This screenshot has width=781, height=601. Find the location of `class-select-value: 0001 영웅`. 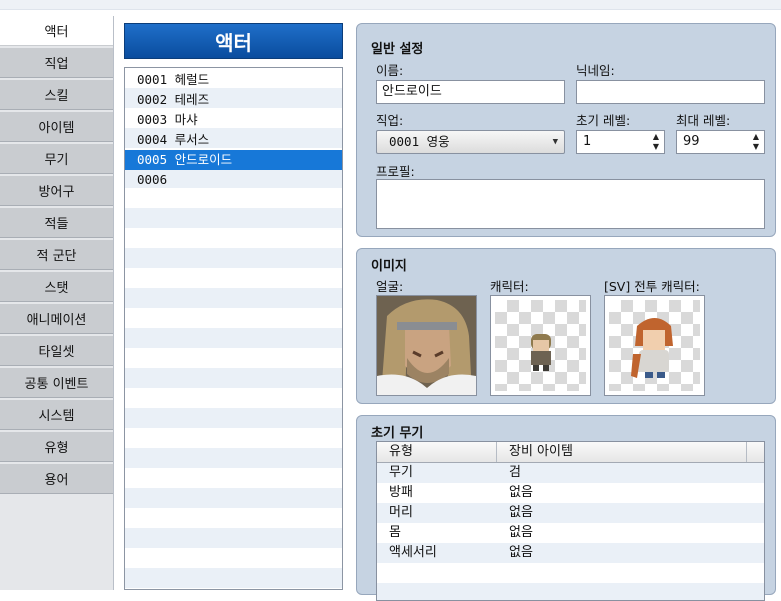

class-select-value: 0001 영웅 is located at coordinates (419, 141).